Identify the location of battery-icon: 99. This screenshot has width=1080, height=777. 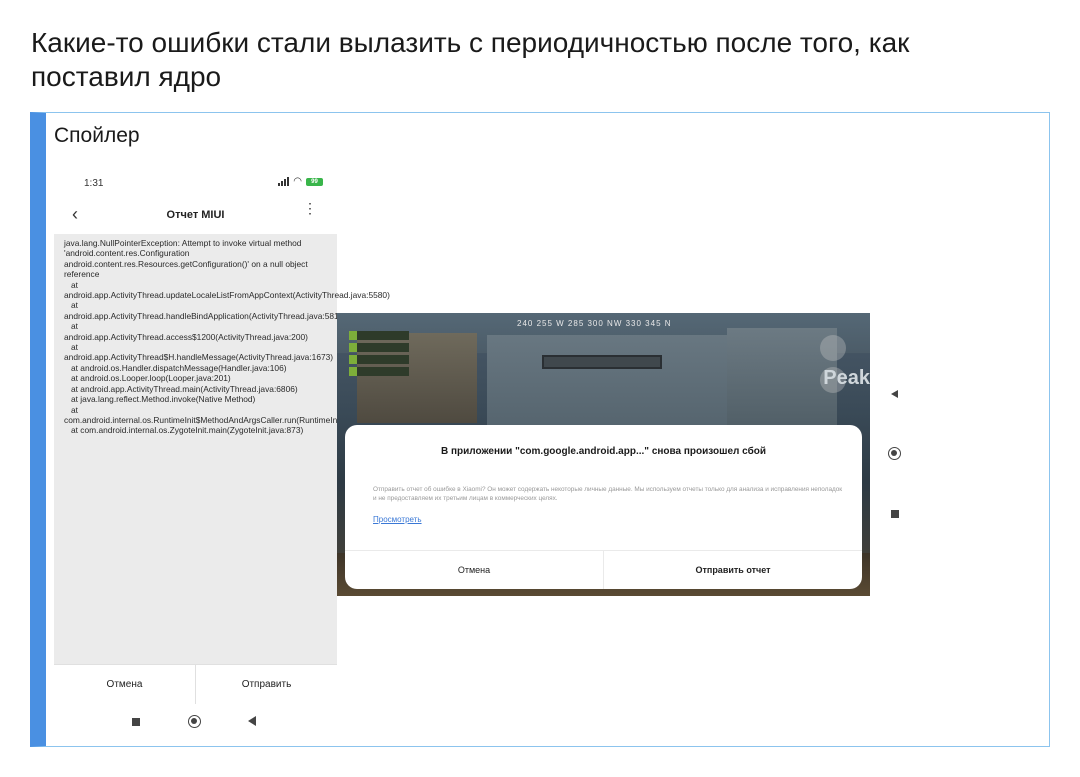
(314, 181).